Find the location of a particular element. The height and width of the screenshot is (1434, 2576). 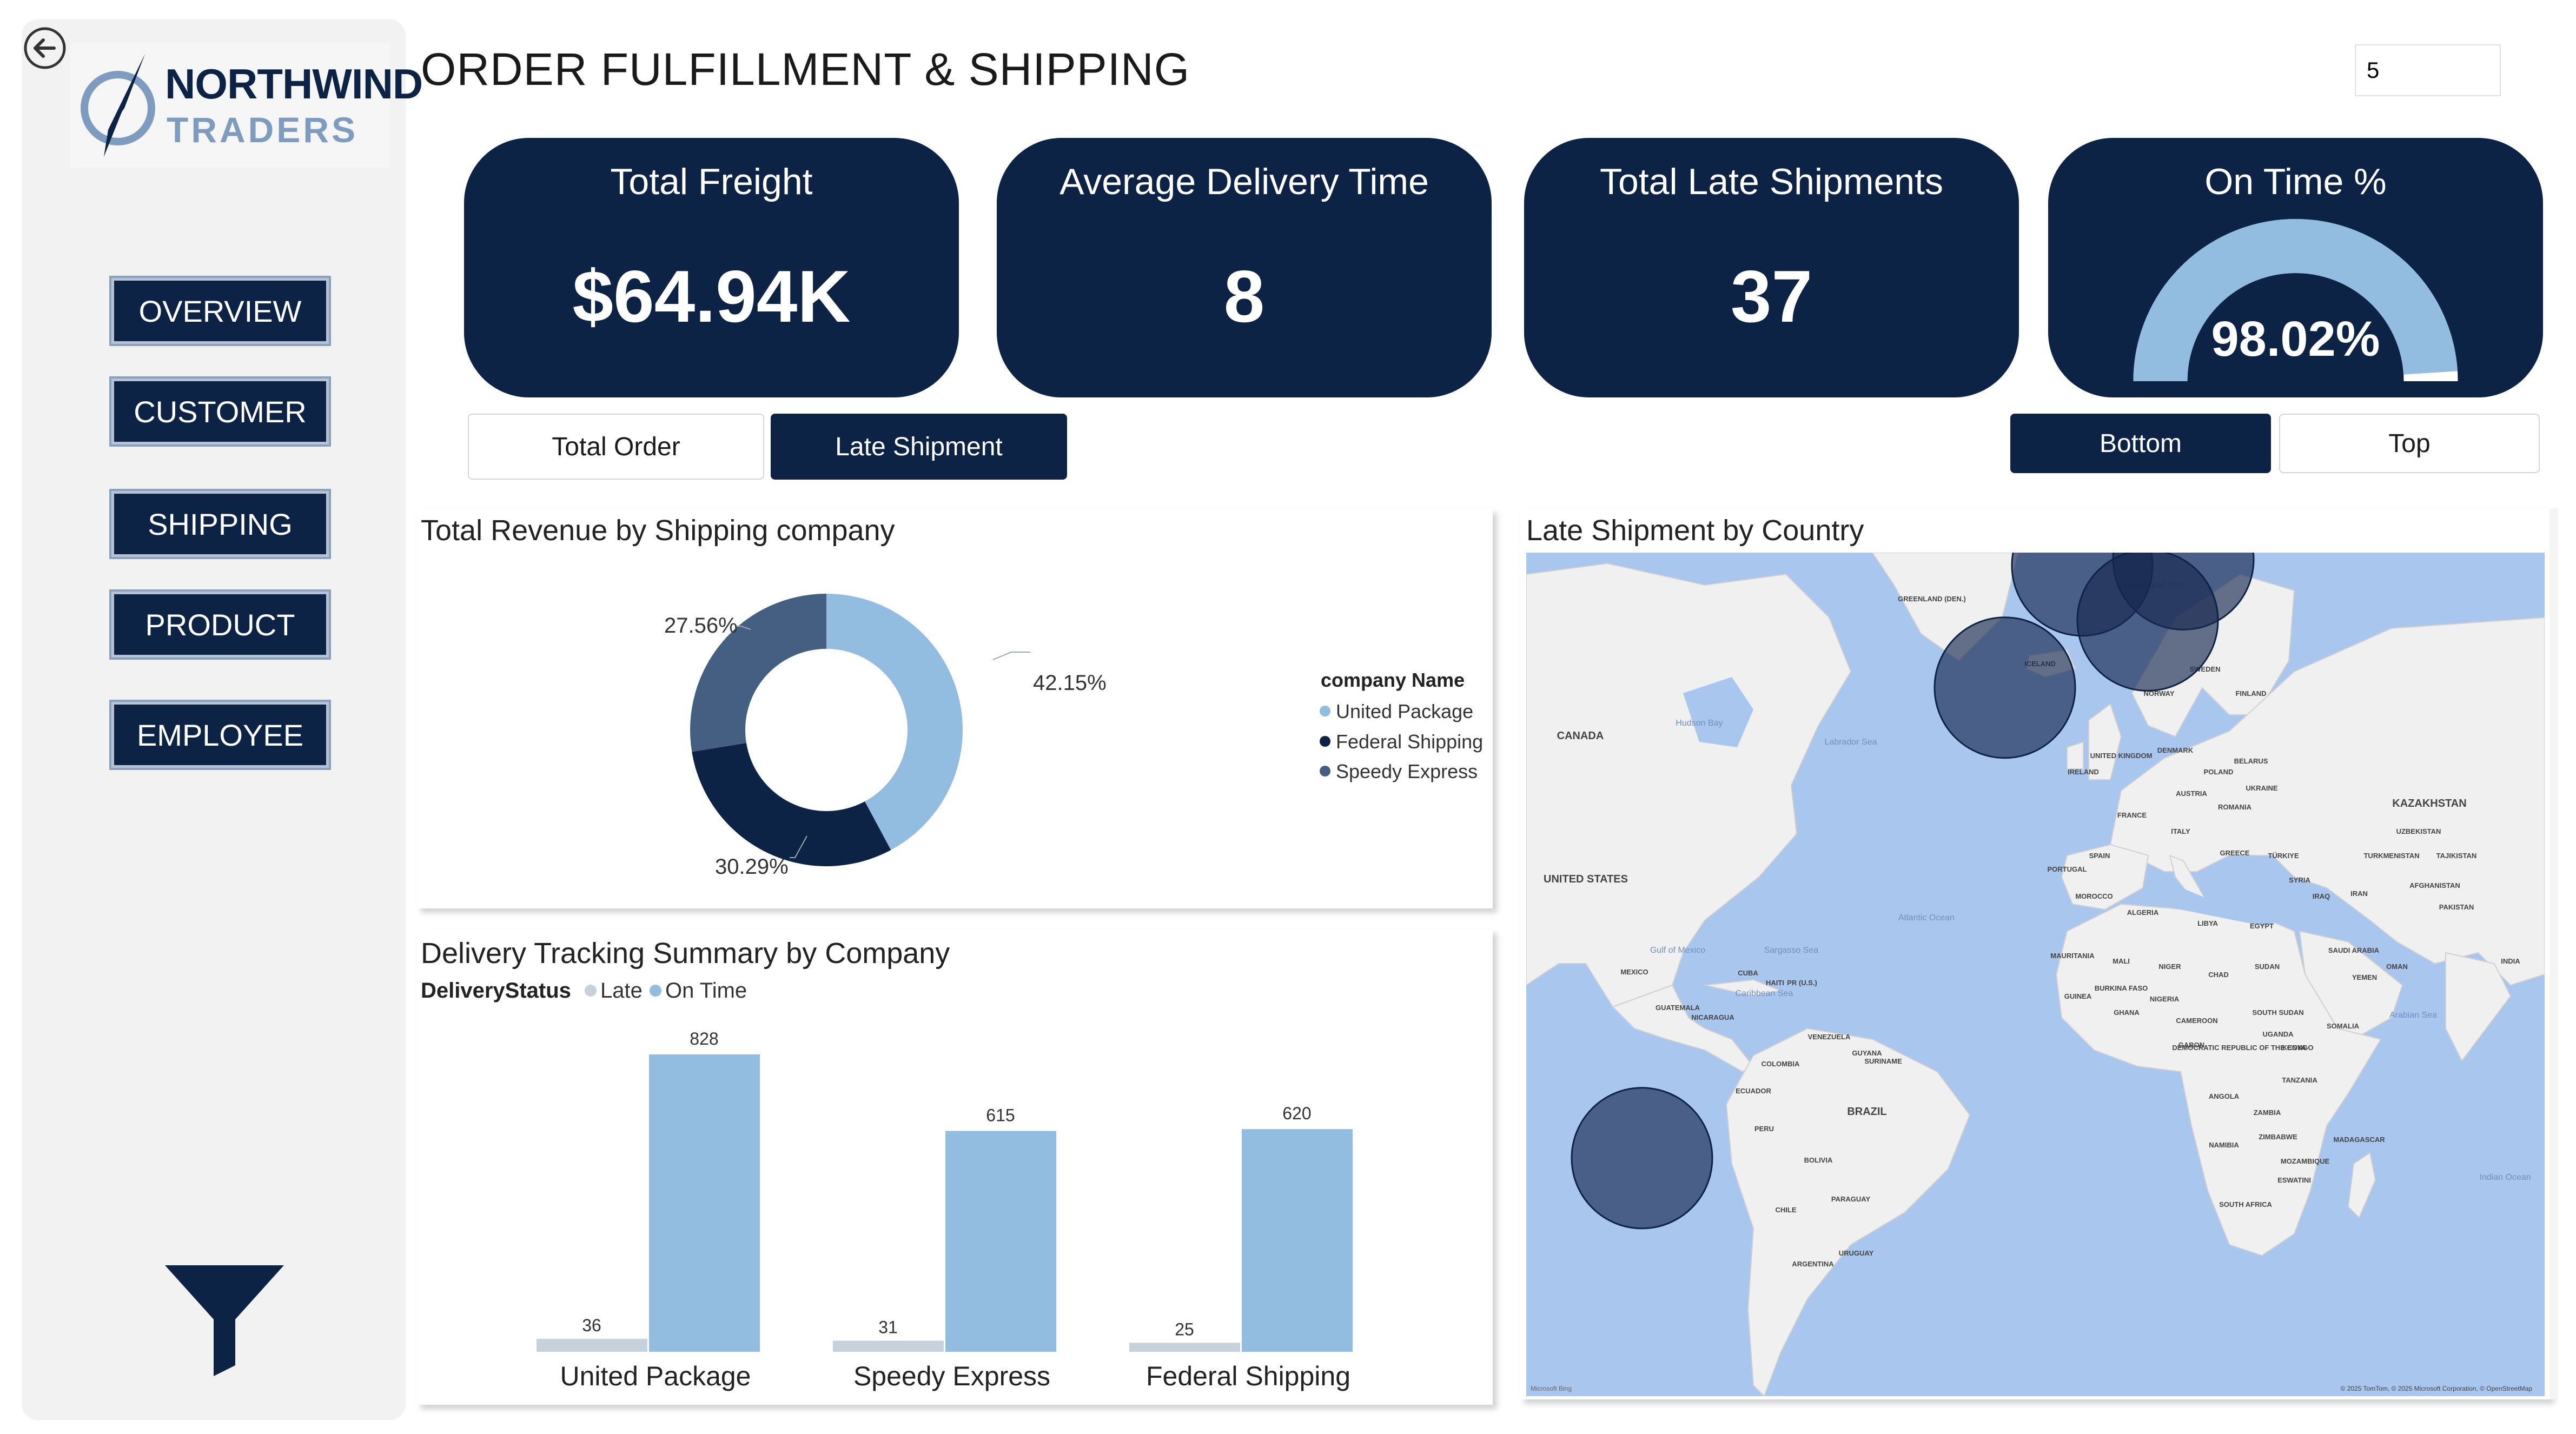

legend-swatch-federal is located at coordinates (1325, 741).